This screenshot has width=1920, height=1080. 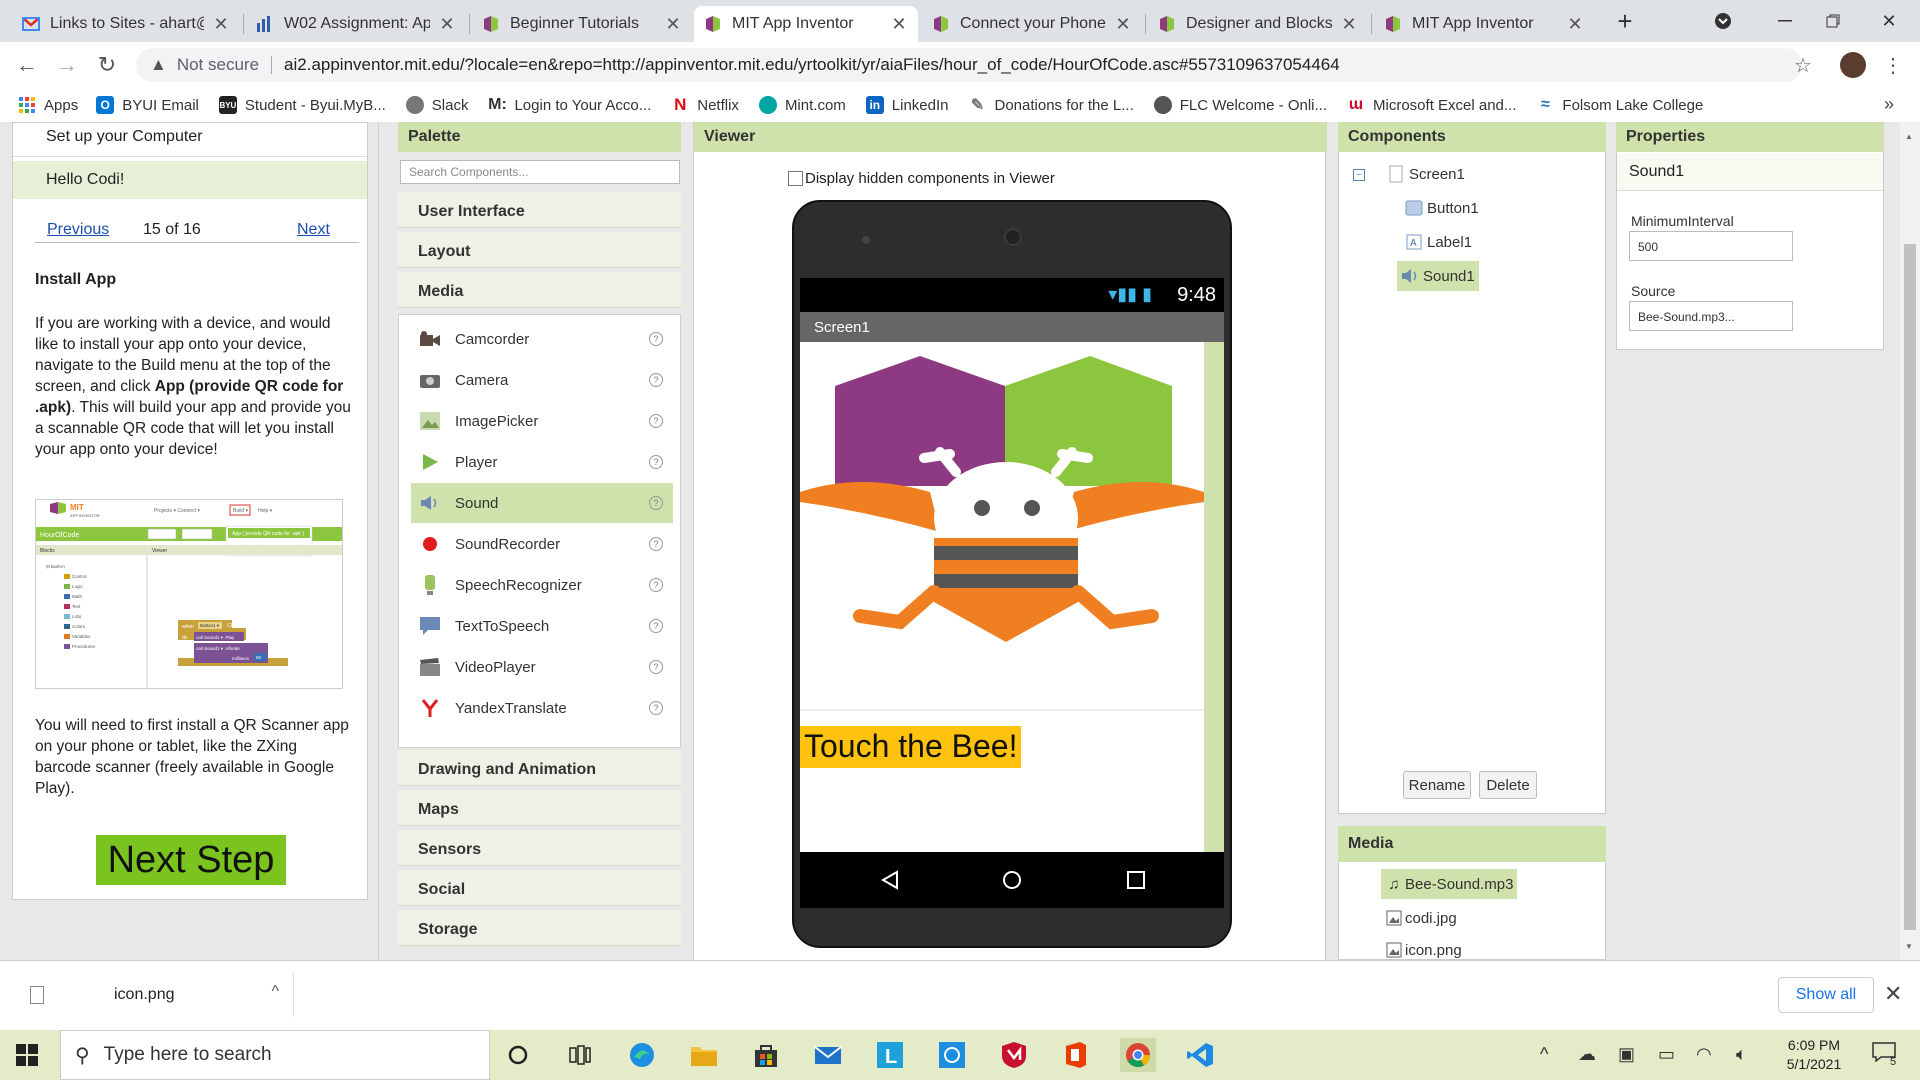 I want to click on task-view-icon, so click(x=580, y=1055).